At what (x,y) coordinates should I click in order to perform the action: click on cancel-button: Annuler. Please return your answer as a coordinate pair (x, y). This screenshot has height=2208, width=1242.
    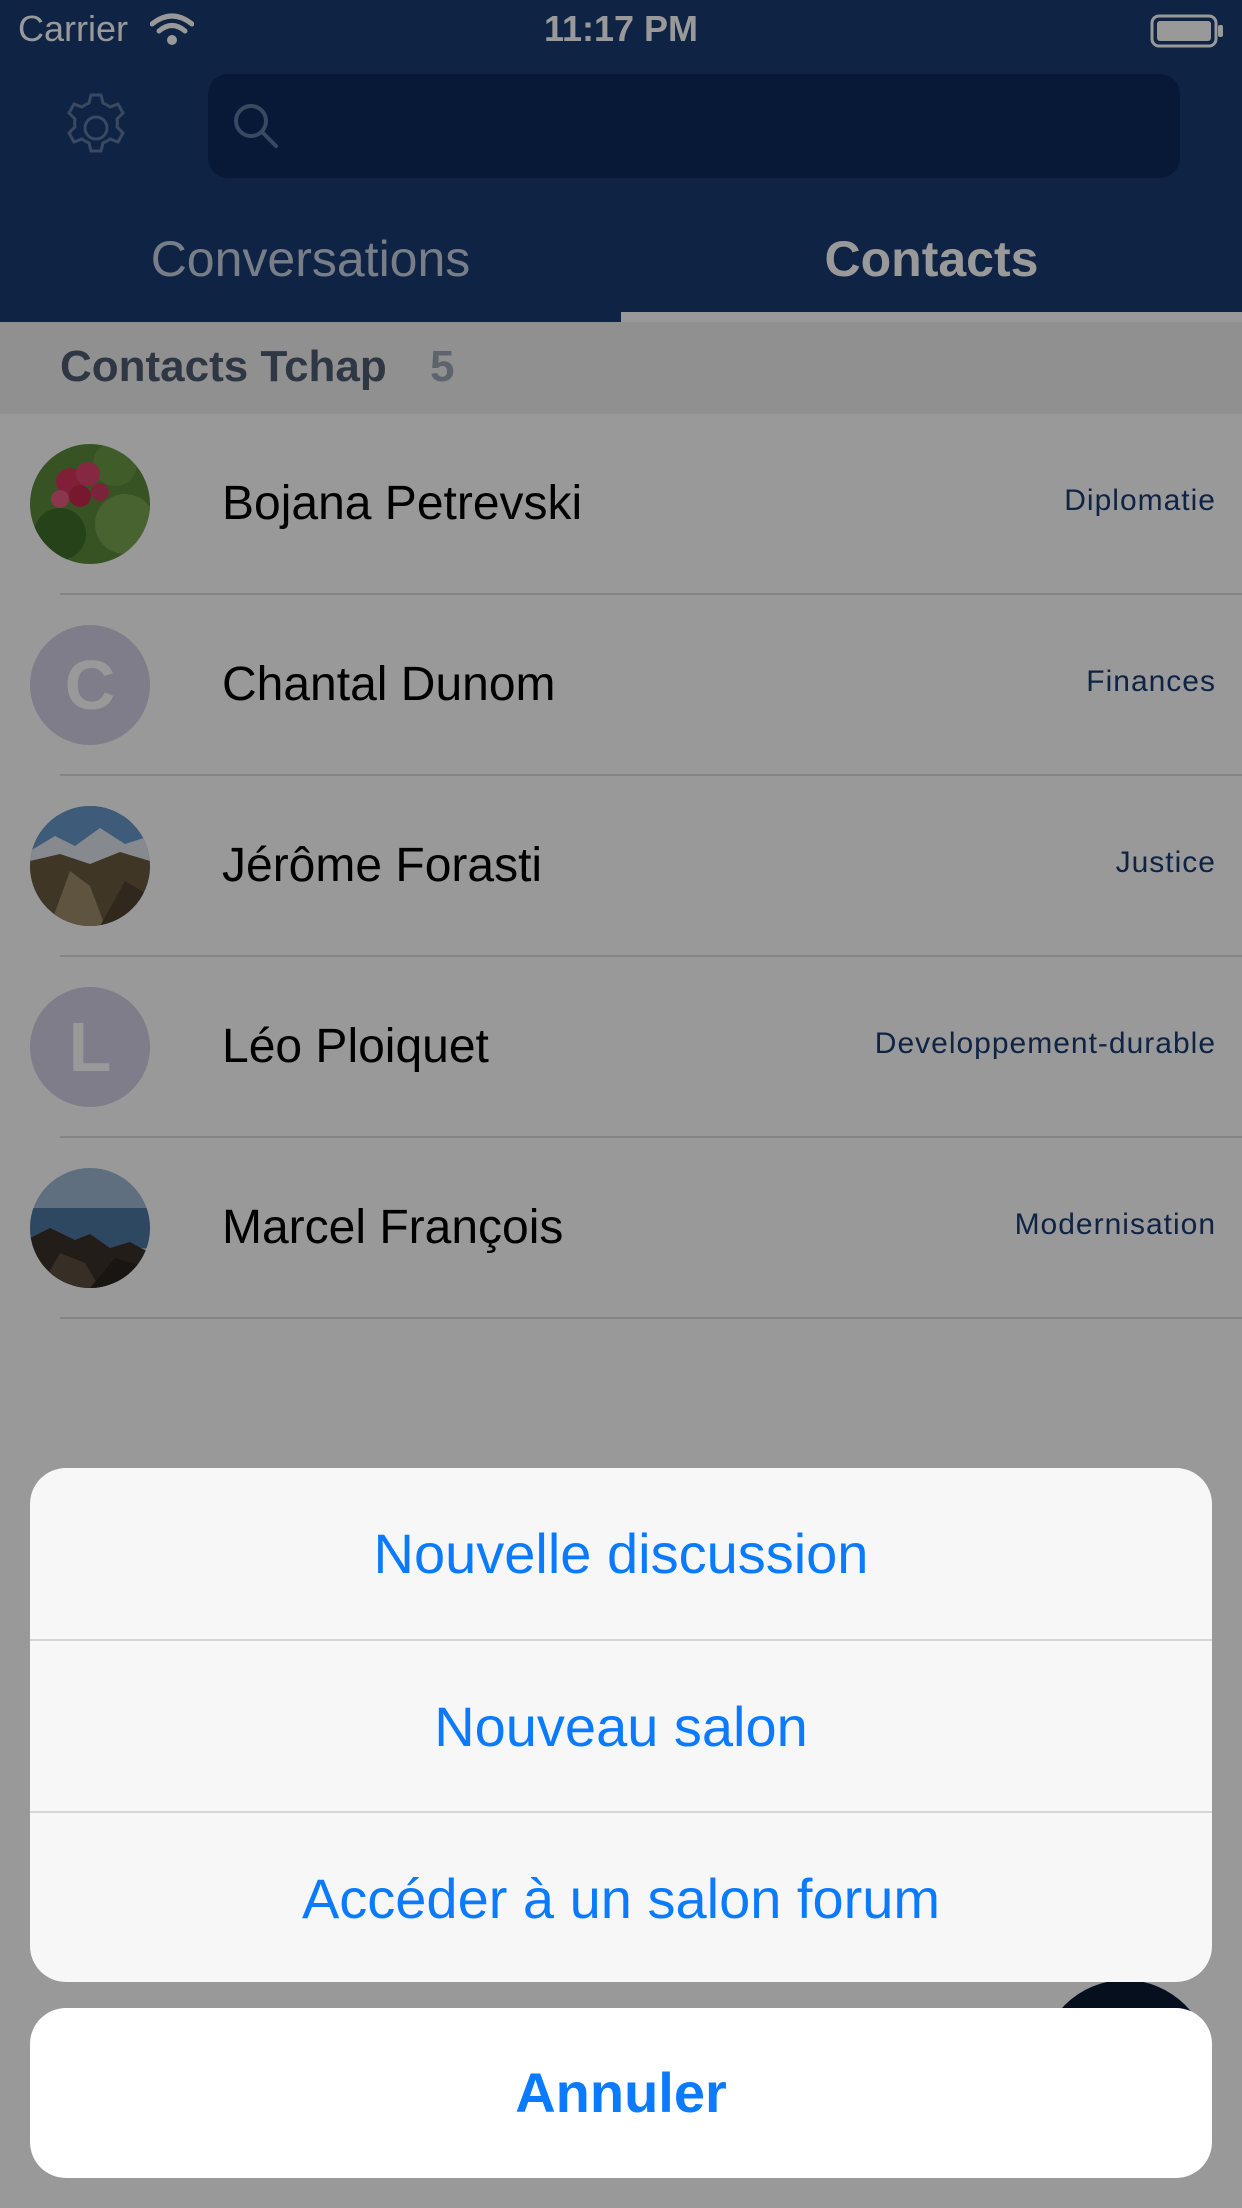
    Looking at the image, I should click on (621, 2093).